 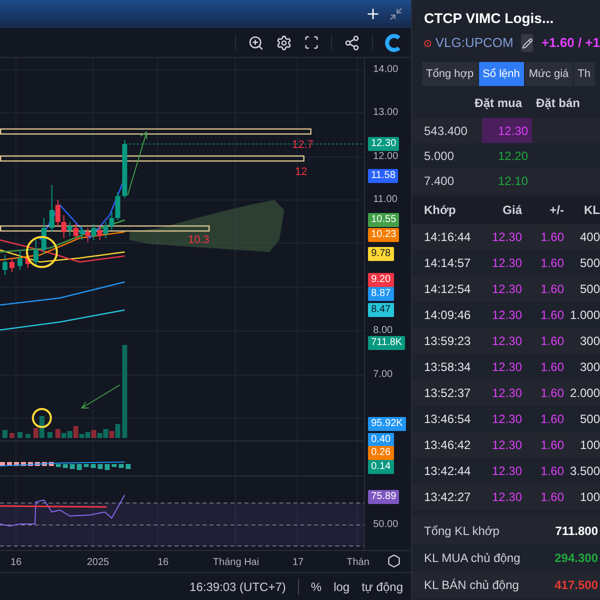 I want to click on clock-text: 16:39:03 (UTC+7), so click(x=238, y=587).